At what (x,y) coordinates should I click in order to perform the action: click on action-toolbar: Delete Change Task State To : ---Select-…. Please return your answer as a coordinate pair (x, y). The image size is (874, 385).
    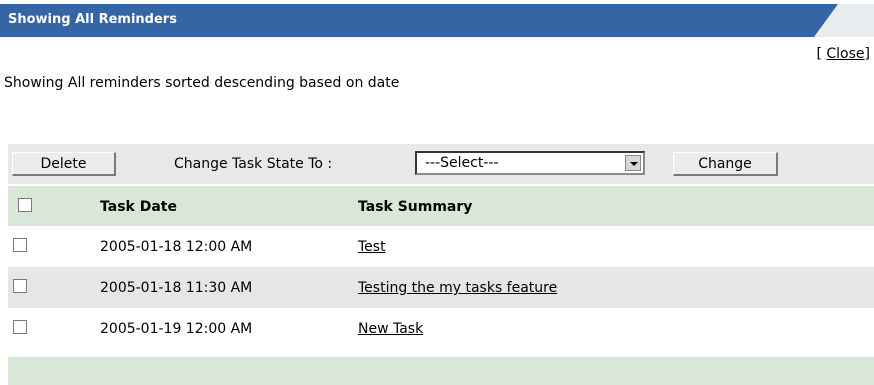
    Looking at the image, I should click on (441, 164).